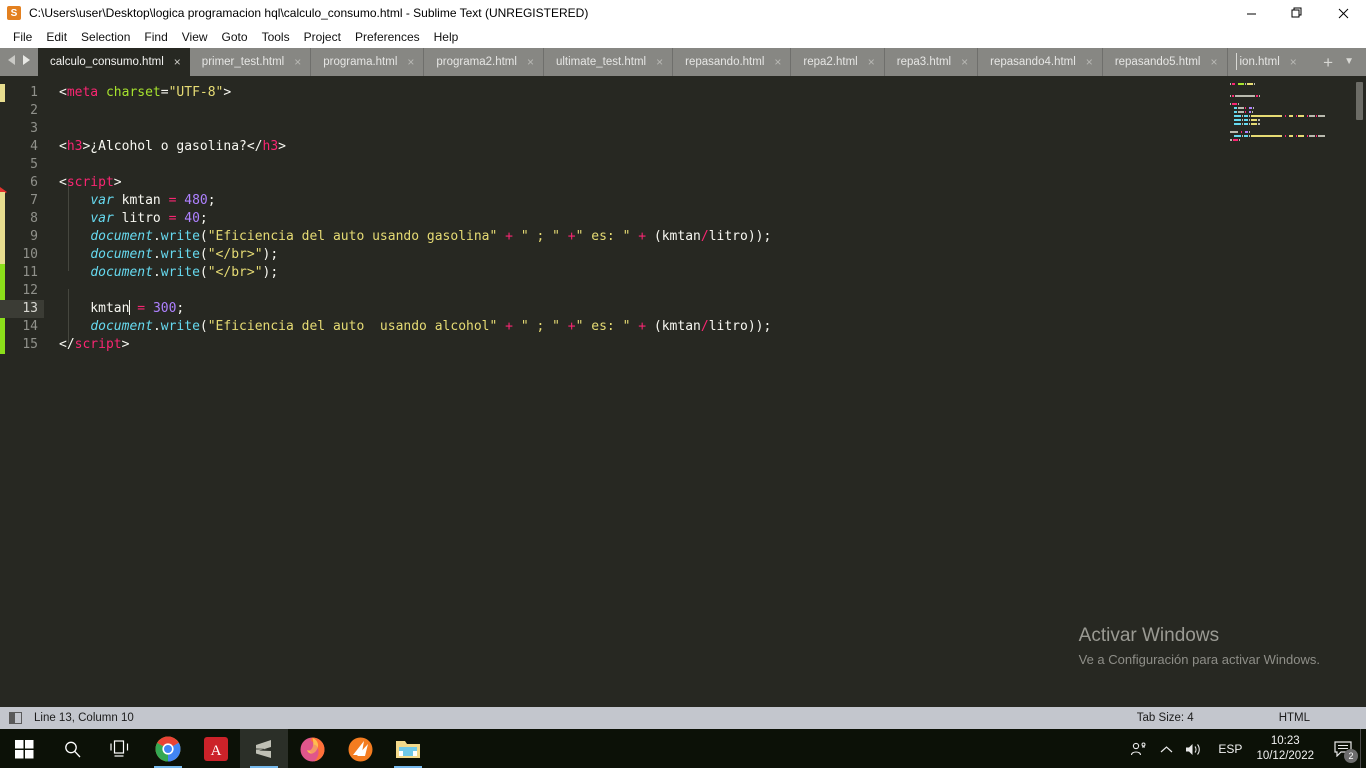  What do you see at coordinates (673, 236) in the screenshot?
I see `token: (kmtan` at bounding box center [673, 236].